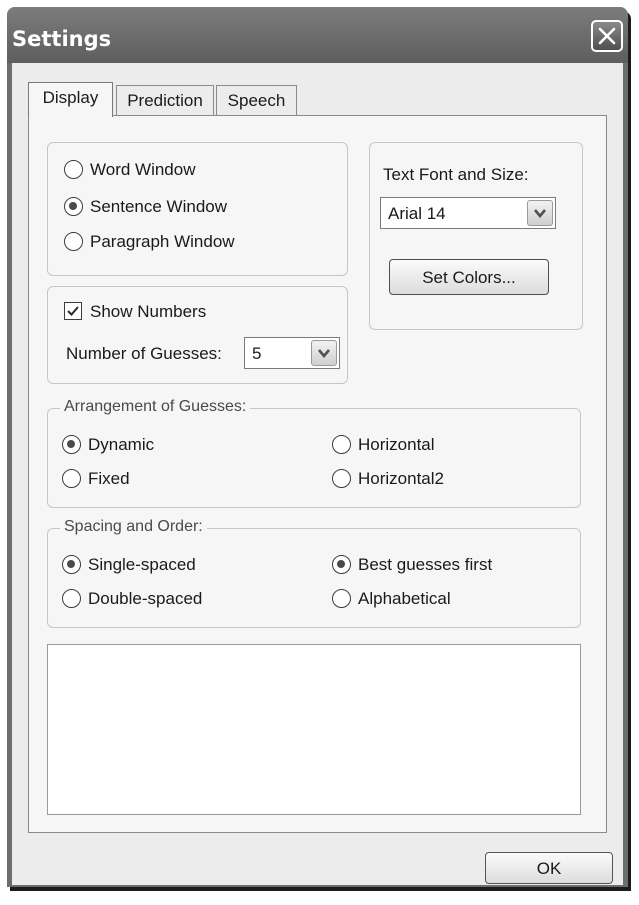 The width and height of the screenshot is (639, 905). I want to click on radio-label: Paragraph Window, so click(162, 241).